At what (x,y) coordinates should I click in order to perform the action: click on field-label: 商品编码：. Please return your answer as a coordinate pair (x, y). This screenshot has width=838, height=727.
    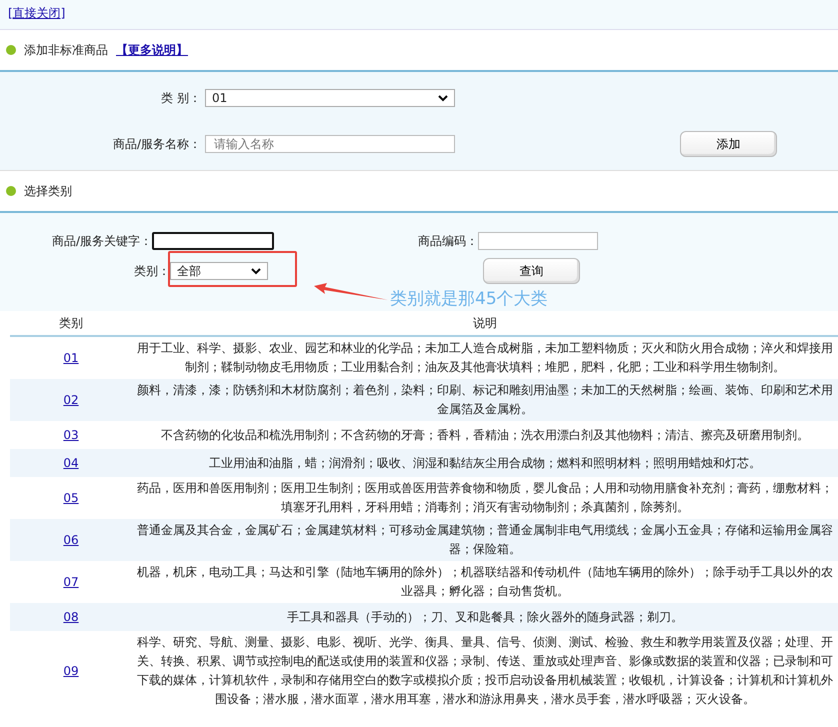
    Looking at the image, I should click on (447, 241).